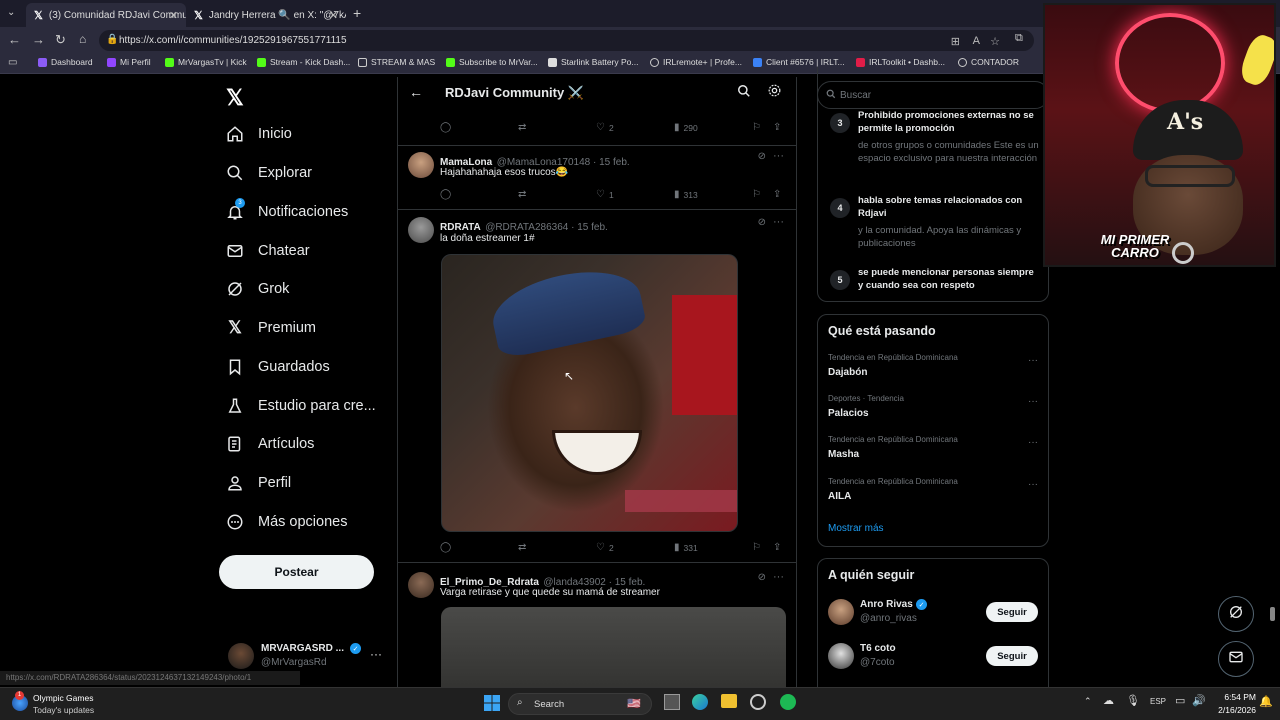 This screenshot has width=1280, height=720. I want to click on forward-icon: →, so click(38, 39).